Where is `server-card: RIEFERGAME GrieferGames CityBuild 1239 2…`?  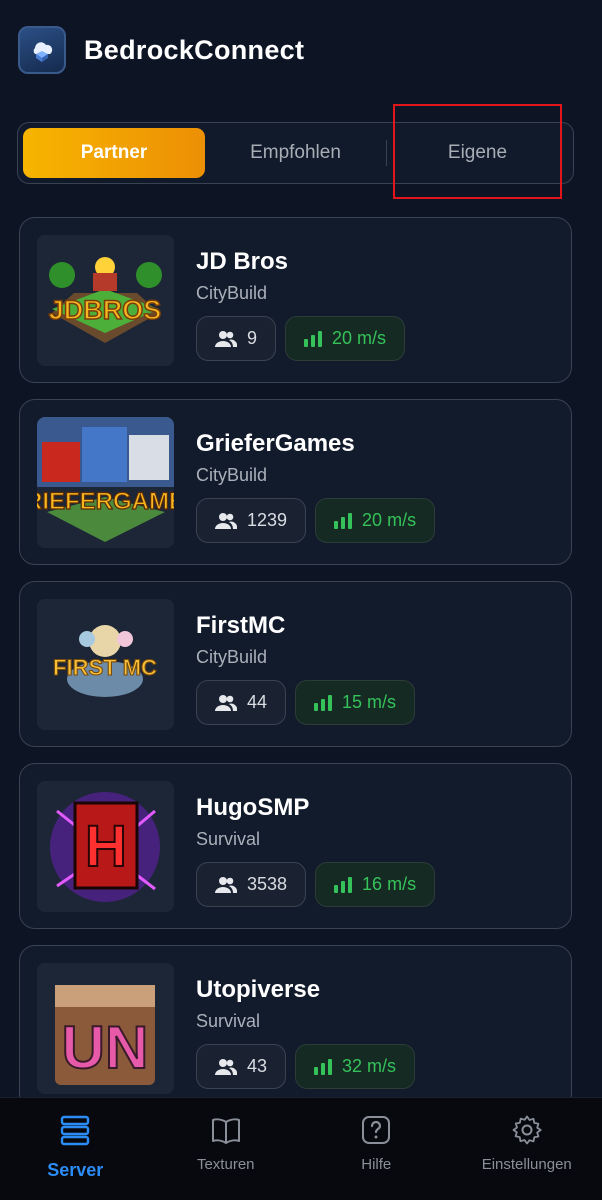 server-card: RIEFERGAME GrieferGames CityBuild 1239 2… is located at coordinates (295, 482).